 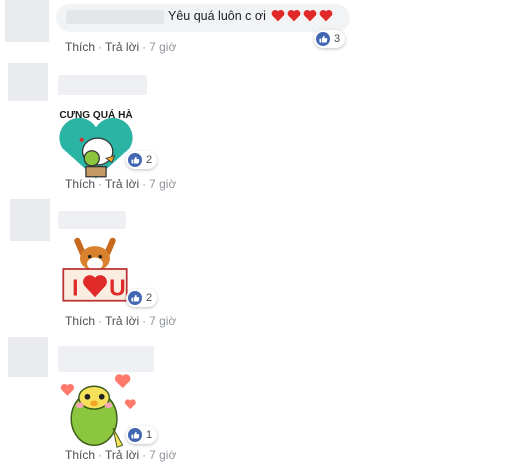 What do you see at coordinates (337, 39) in the screenshot?
I see `reaction-count: 3` at bounding box center [337, 39].